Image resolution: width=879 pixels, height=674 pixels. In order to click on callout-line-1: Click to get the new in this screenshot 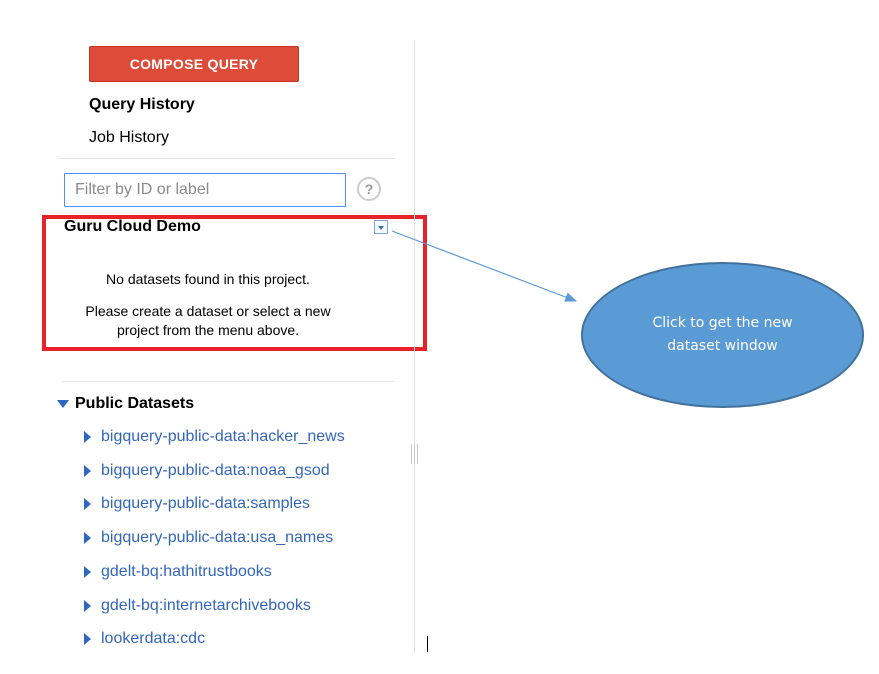, I will do `click(722, 323)`.